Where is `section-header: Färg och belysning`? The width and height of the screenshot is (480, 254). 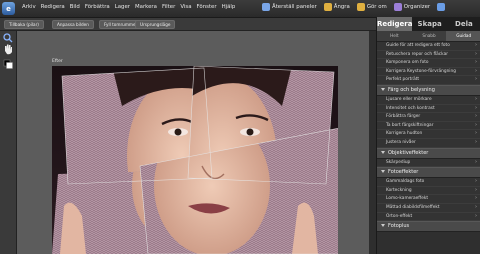 section-header: Färg och belysning is located at coordinates (428, 90).